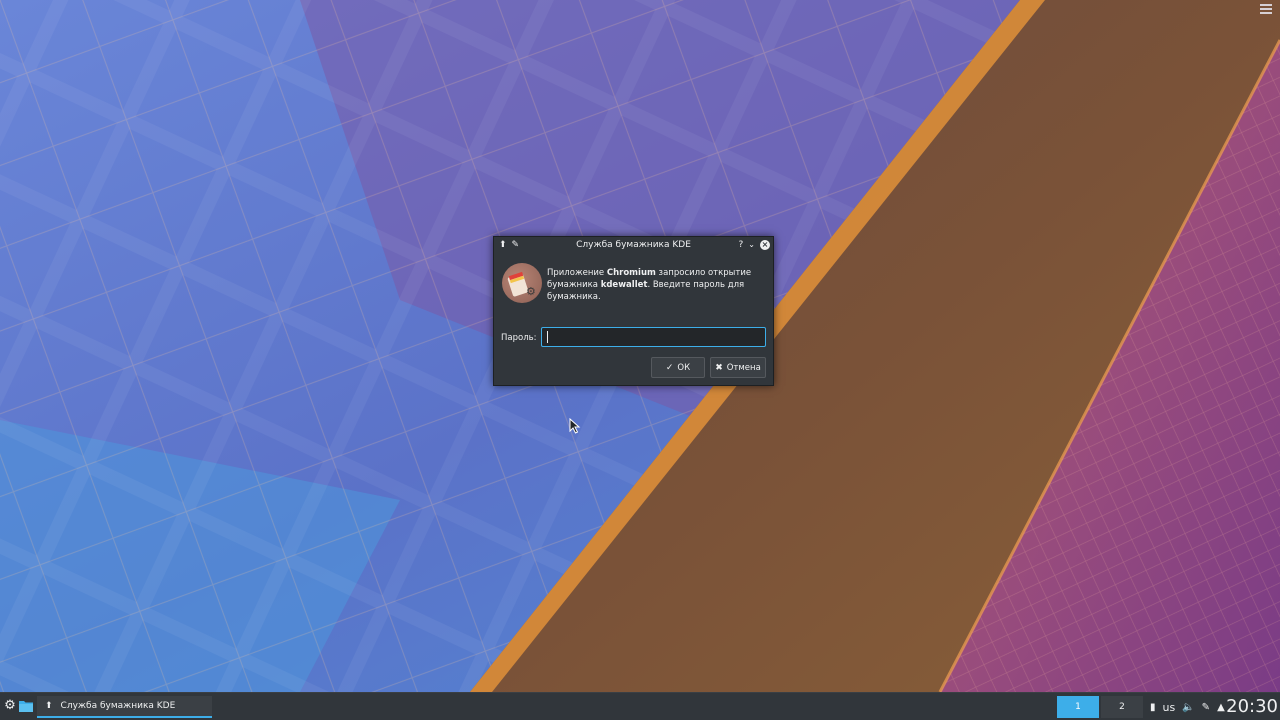  Describe the element at coordinates (1266, 9) in the screenshot. I see `desktop-toolbox-menu-icon` at that location.